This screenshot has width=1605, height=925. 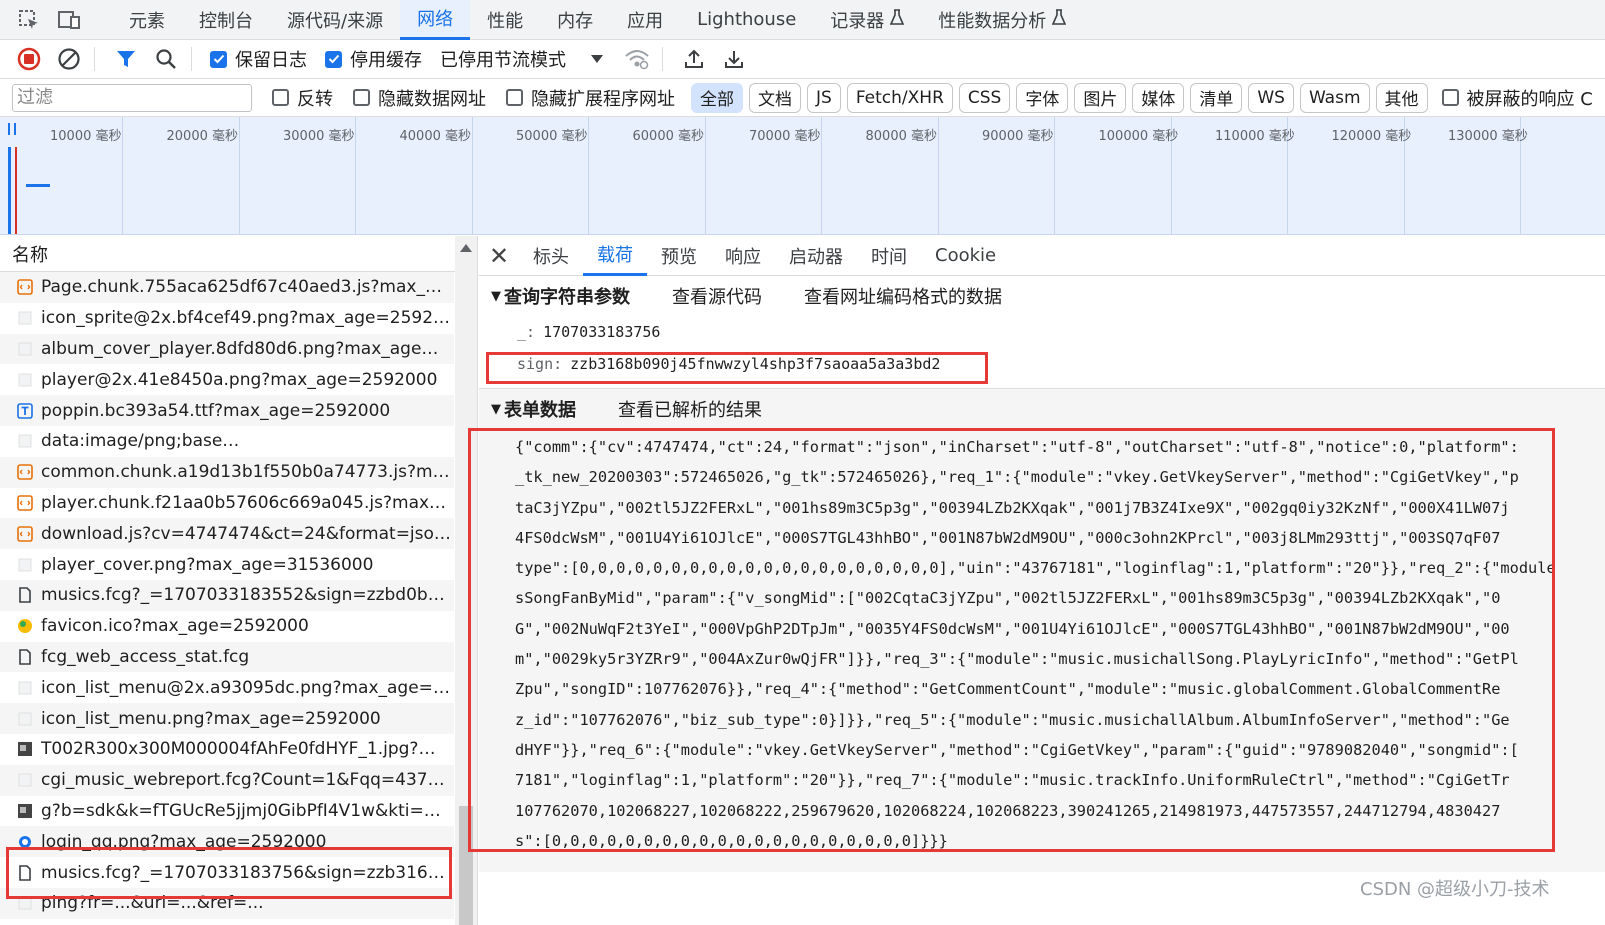 I want to click on request-row: login_qq.png?max_age=2592000, so click(x=227, y=842).